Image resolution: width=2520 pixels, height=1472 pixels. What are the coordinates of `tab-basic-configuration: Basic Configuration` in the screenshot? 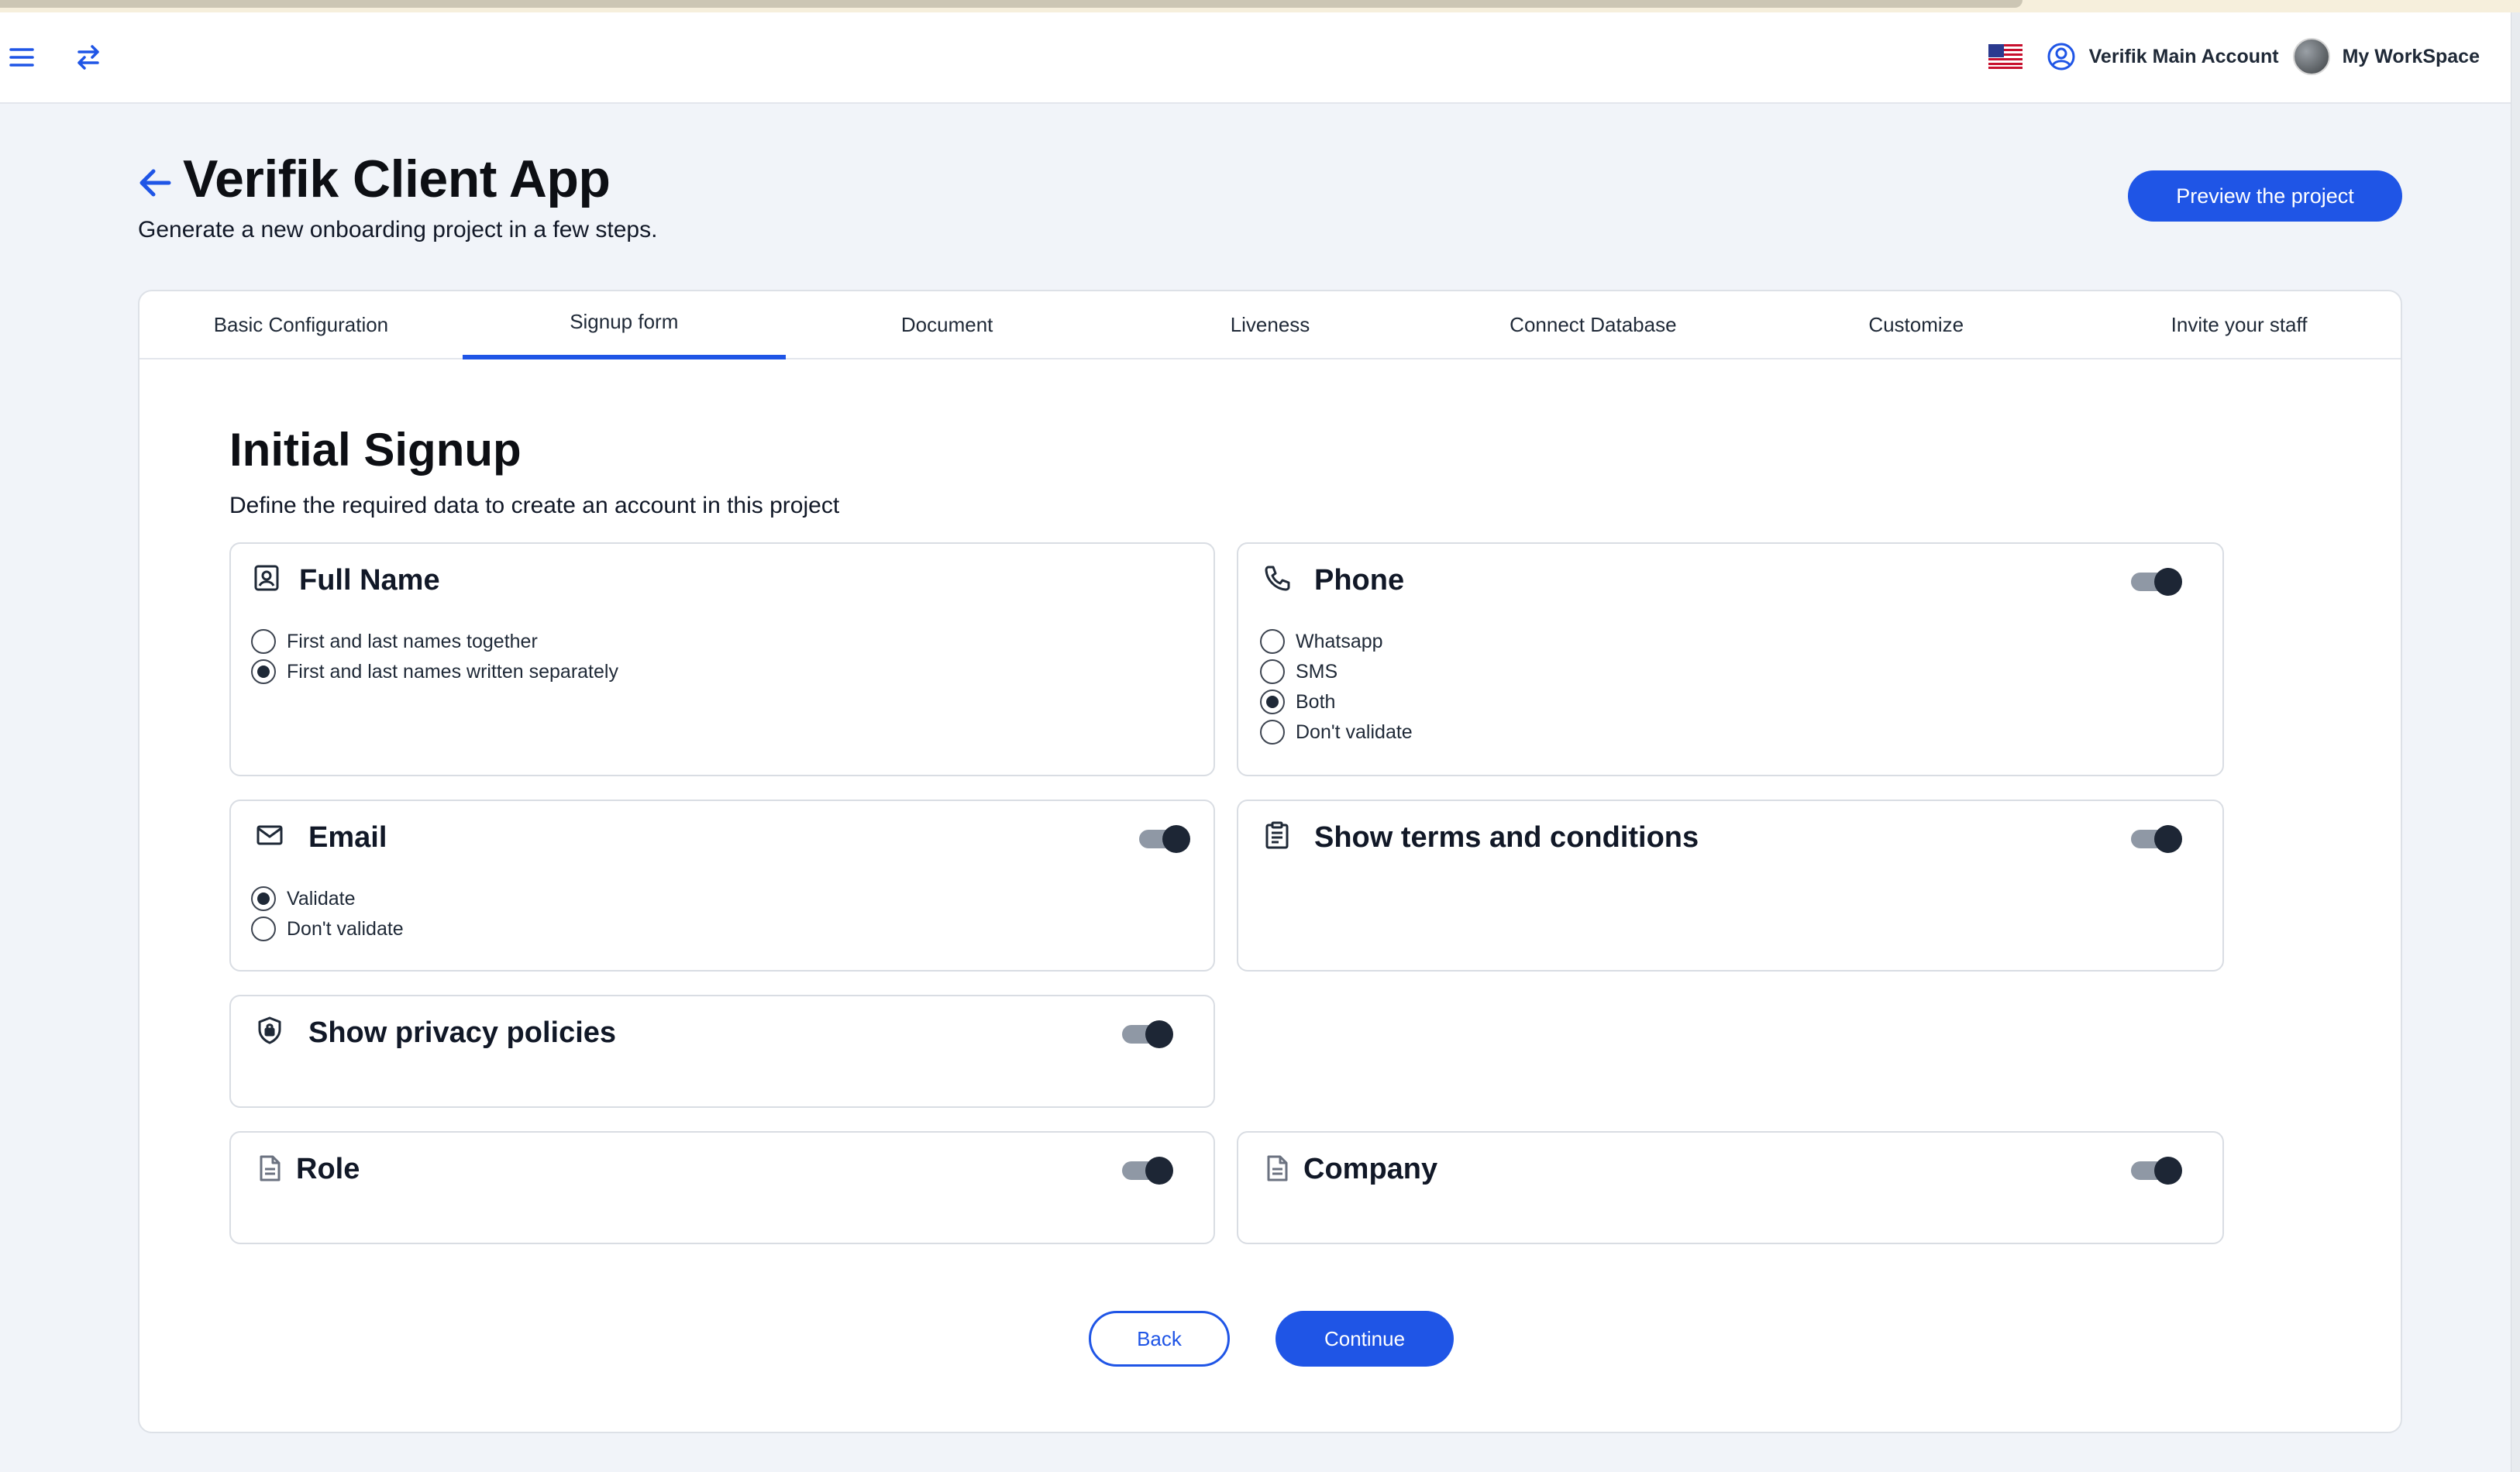 It's located at (301, 324).